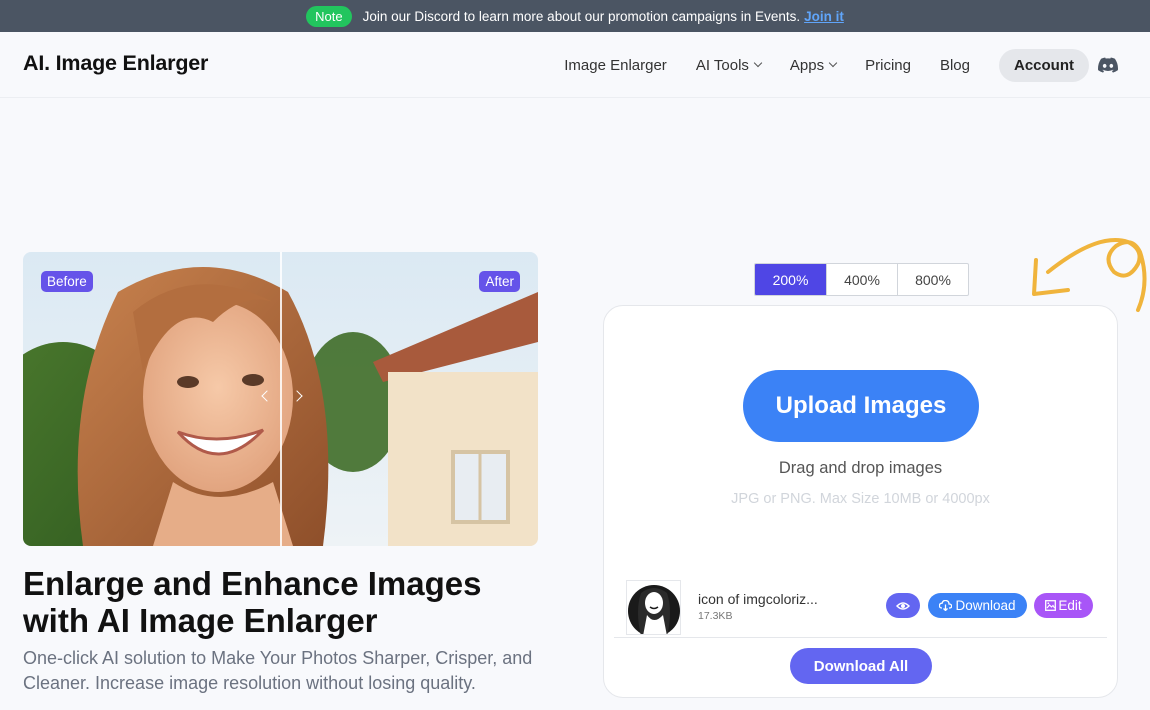 Image resolution: width=1150 pixels, height=710 pixels. Describe the element at coordinates (1089, 275) in the screenshot. I see `curly-arrow-icon` at that location.